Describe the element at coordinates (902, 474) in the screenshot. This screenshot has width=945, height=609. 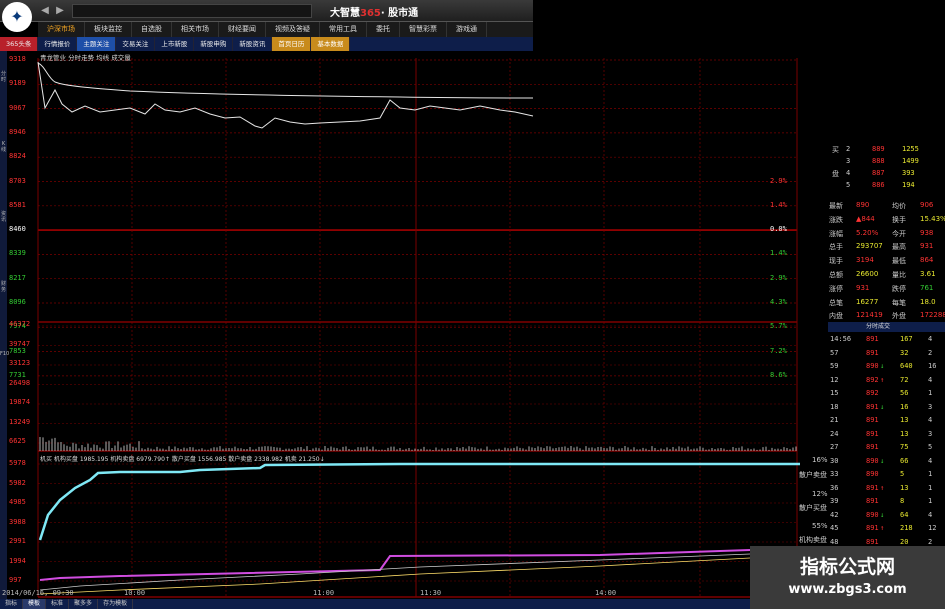
I see `tick-volume: 5` at that location.